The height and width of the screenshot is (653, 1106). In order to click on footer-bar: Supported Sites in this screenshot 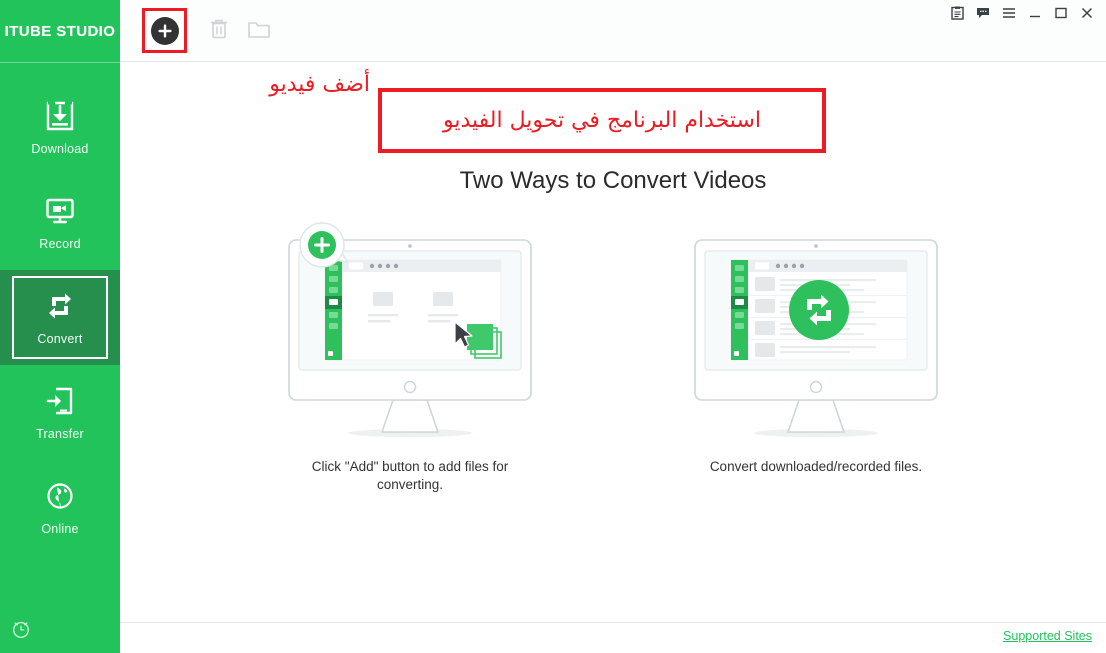, I will do `click(613, 637)`.